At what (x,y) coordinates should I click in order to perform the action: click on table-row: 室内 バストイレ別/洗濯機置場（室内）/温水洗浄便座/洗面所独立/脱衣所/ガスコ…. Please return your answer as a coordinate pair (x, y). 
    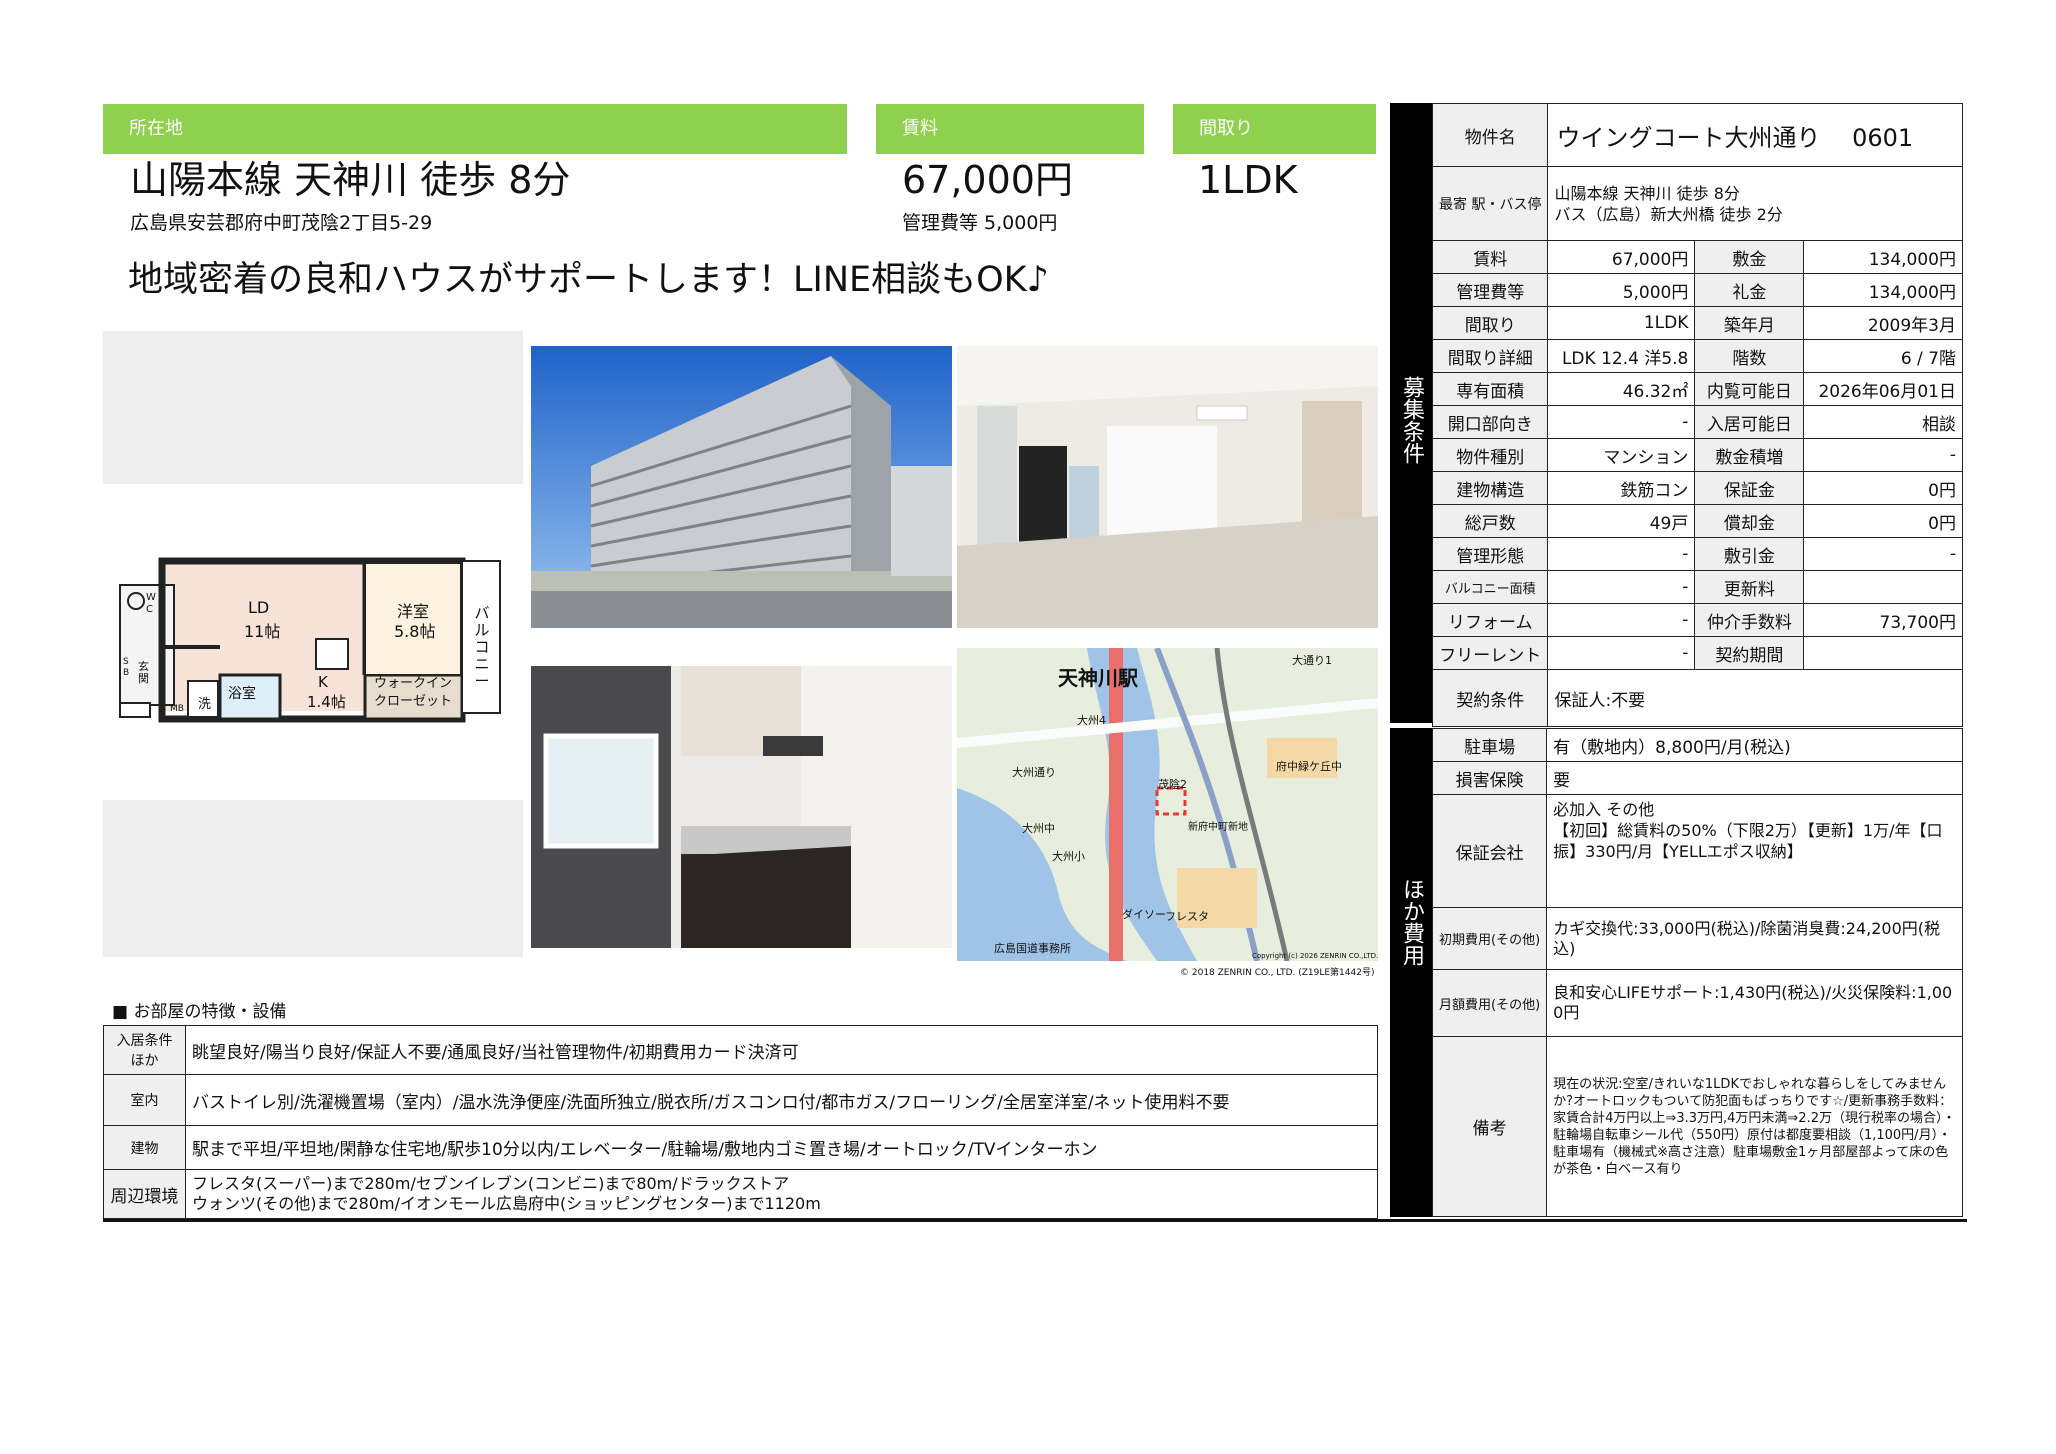
    Looking at the image, I should click on (740, 1100).